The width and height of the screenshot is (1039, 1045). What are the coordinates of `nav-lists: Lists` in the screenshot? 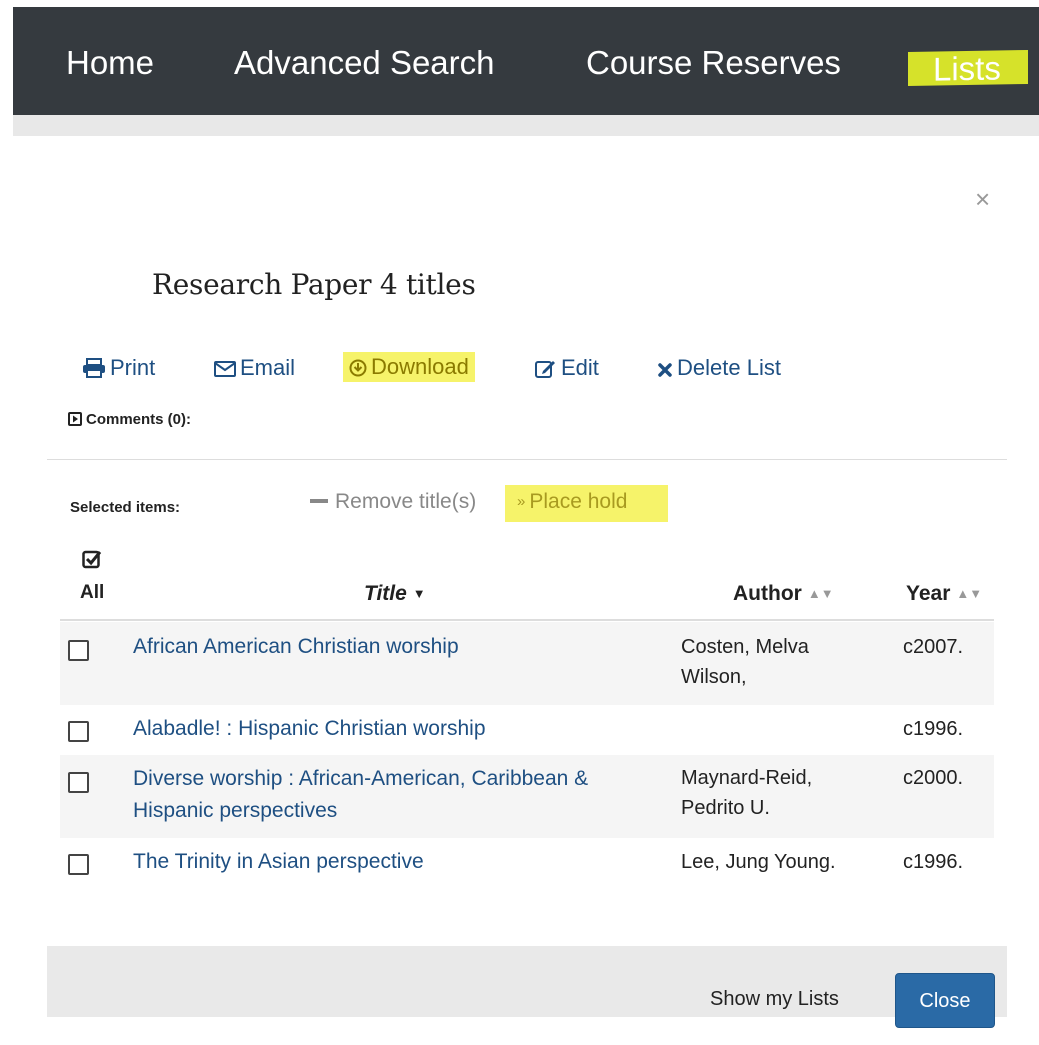 It's located at (968, 68).